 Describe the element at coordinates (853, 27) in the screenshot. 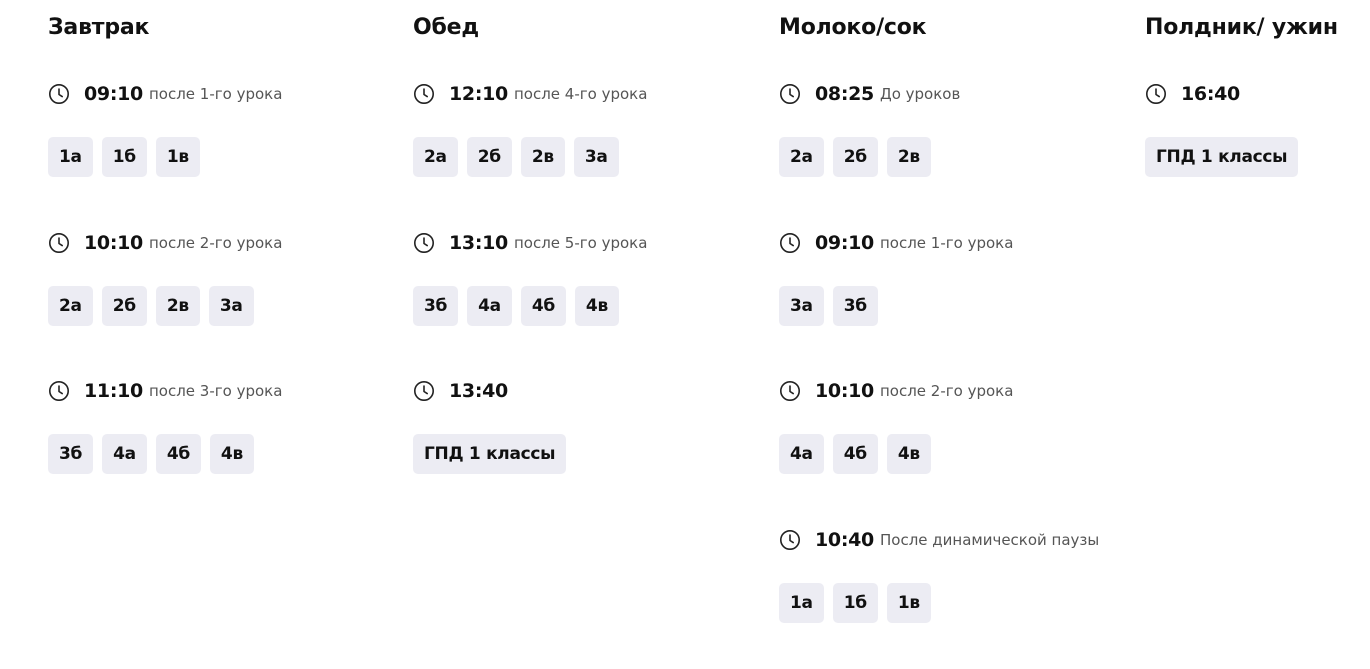

I see `column-title: Молоко/сок` at that location.